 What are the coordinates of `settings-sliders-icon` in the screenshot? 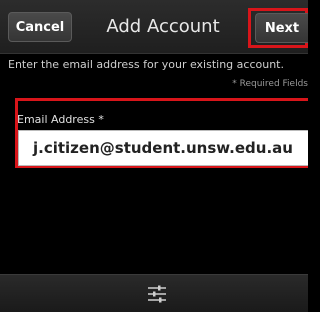 It's located at (157, 294).